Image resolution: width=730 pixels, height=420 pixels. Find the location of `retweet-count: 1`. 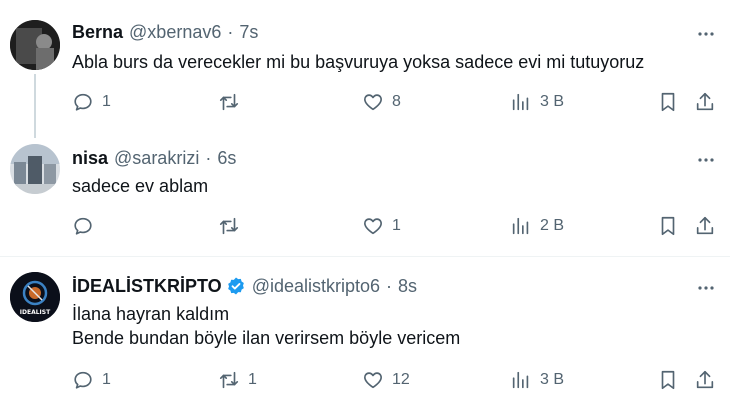

retweet-count: 1 is located at coordinates (252, 379).